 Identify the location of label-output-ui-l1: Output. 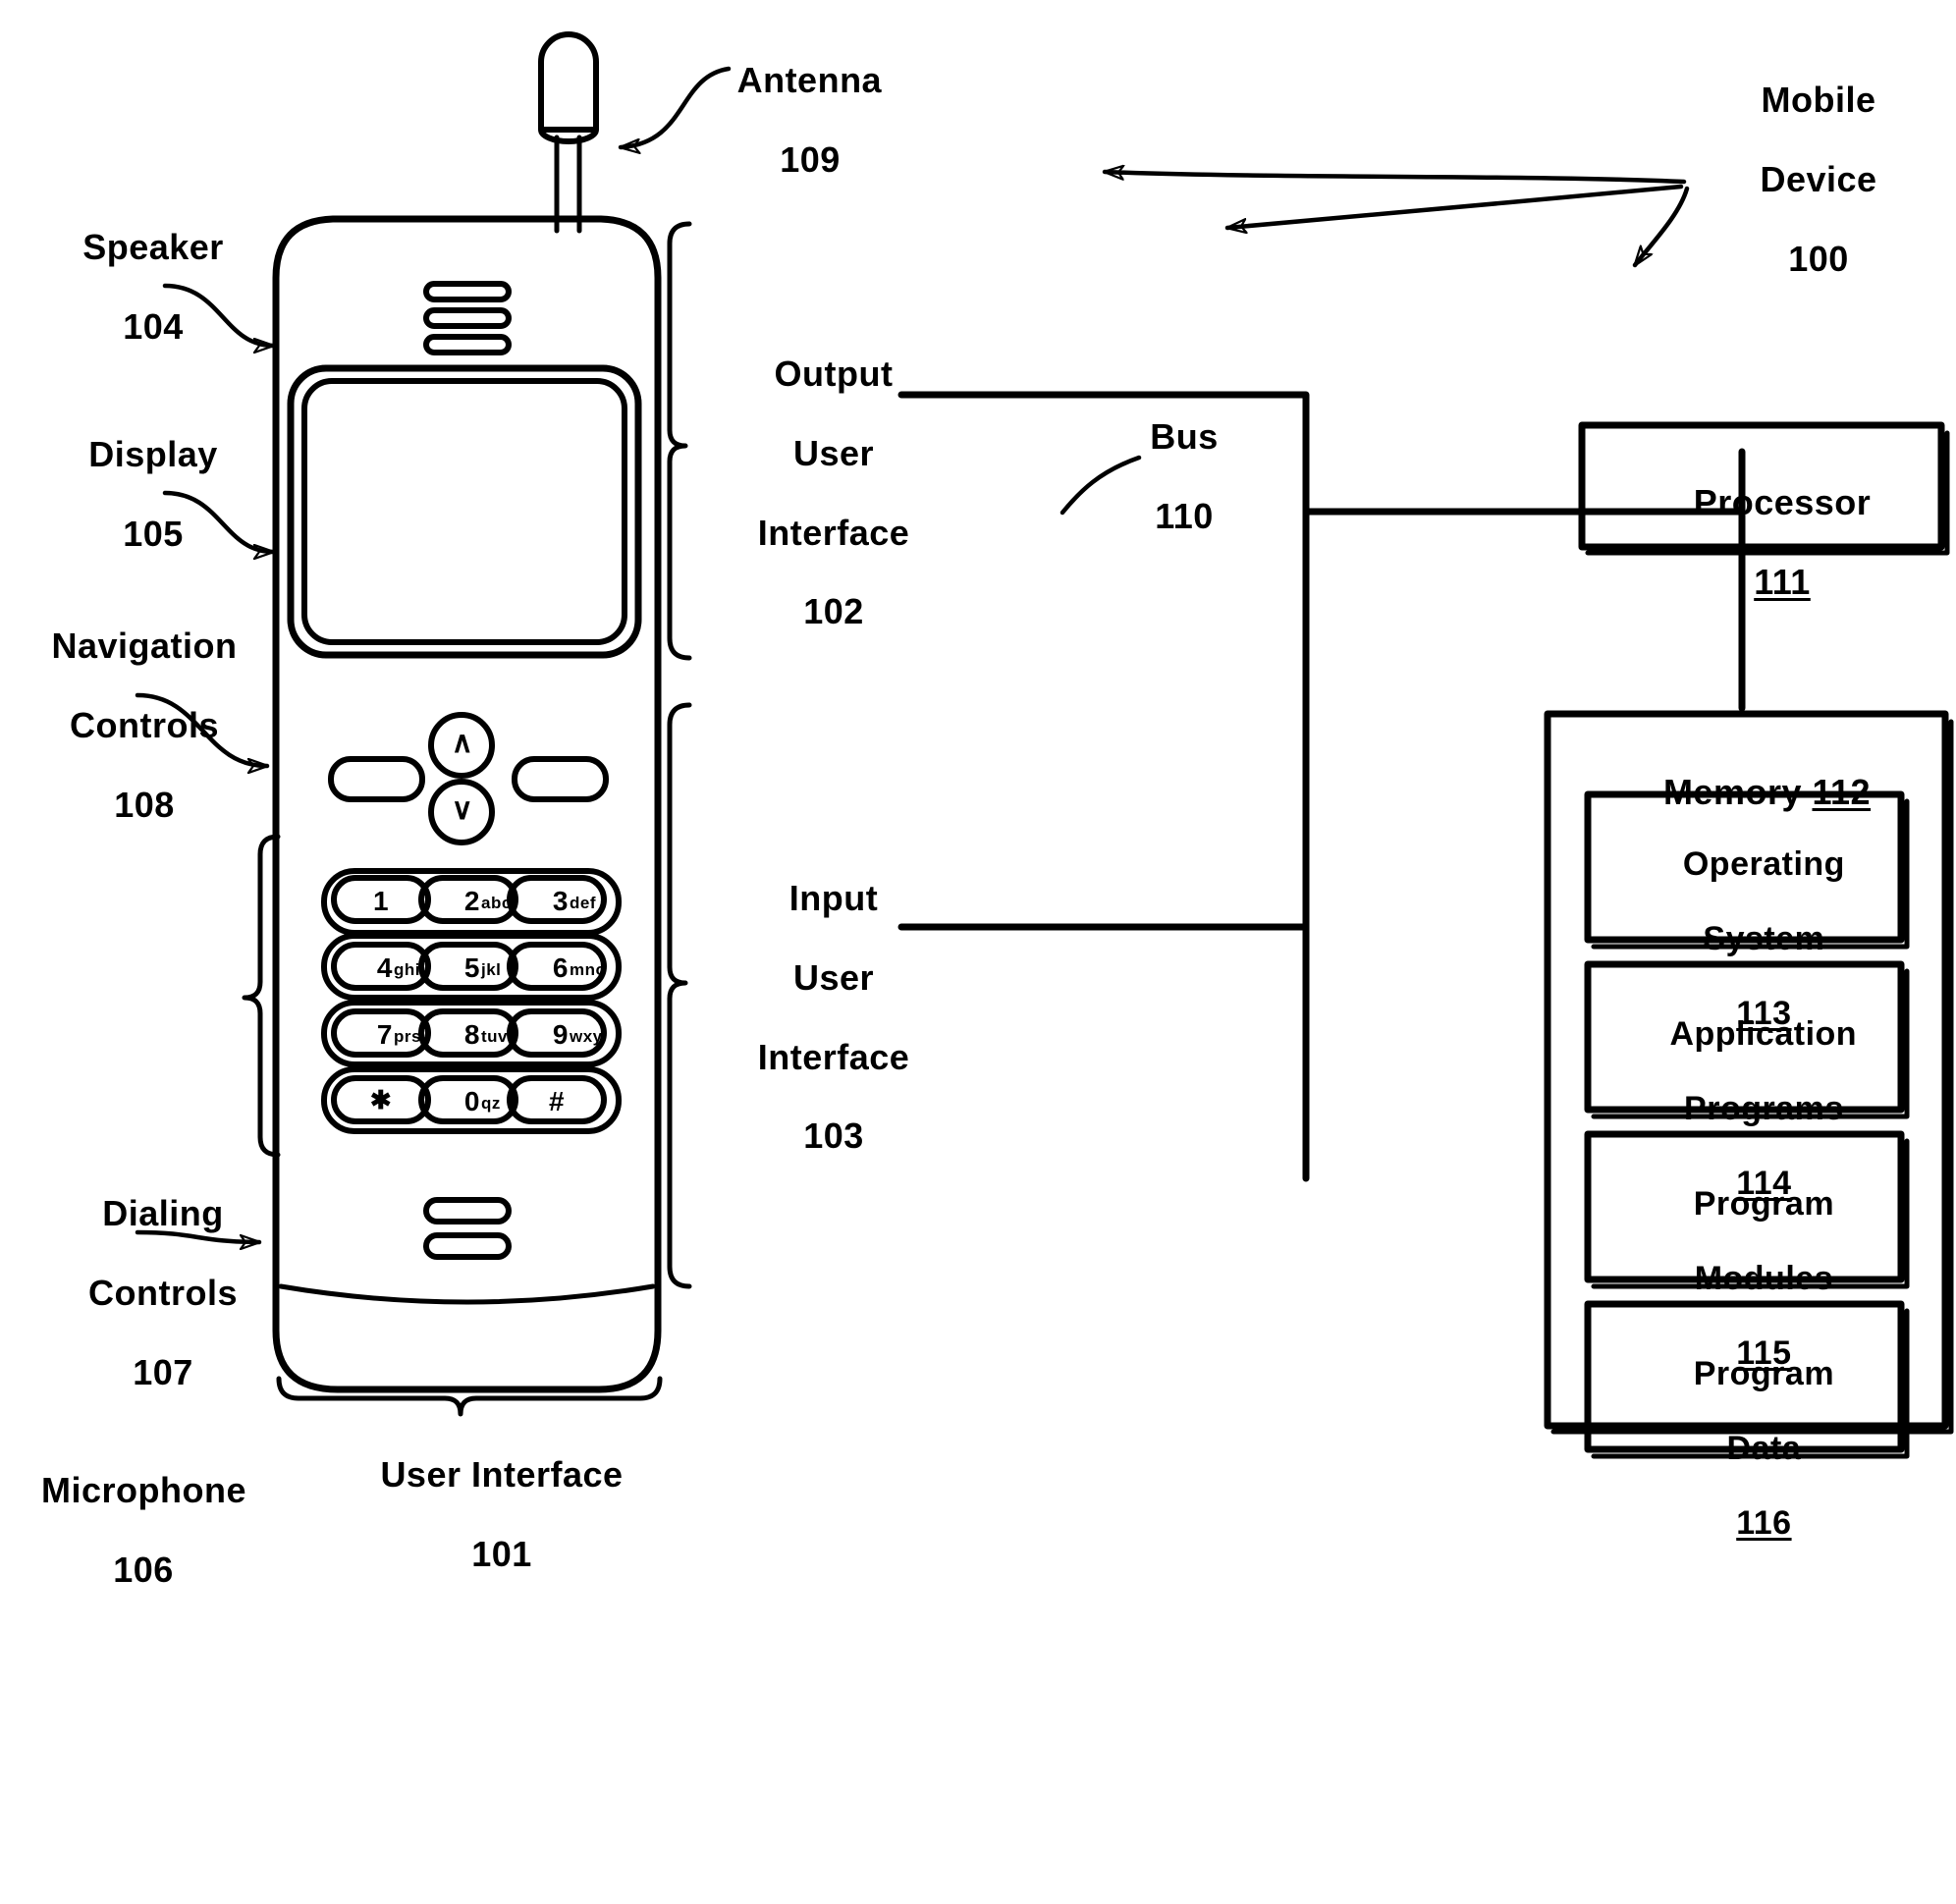
(834, 374).